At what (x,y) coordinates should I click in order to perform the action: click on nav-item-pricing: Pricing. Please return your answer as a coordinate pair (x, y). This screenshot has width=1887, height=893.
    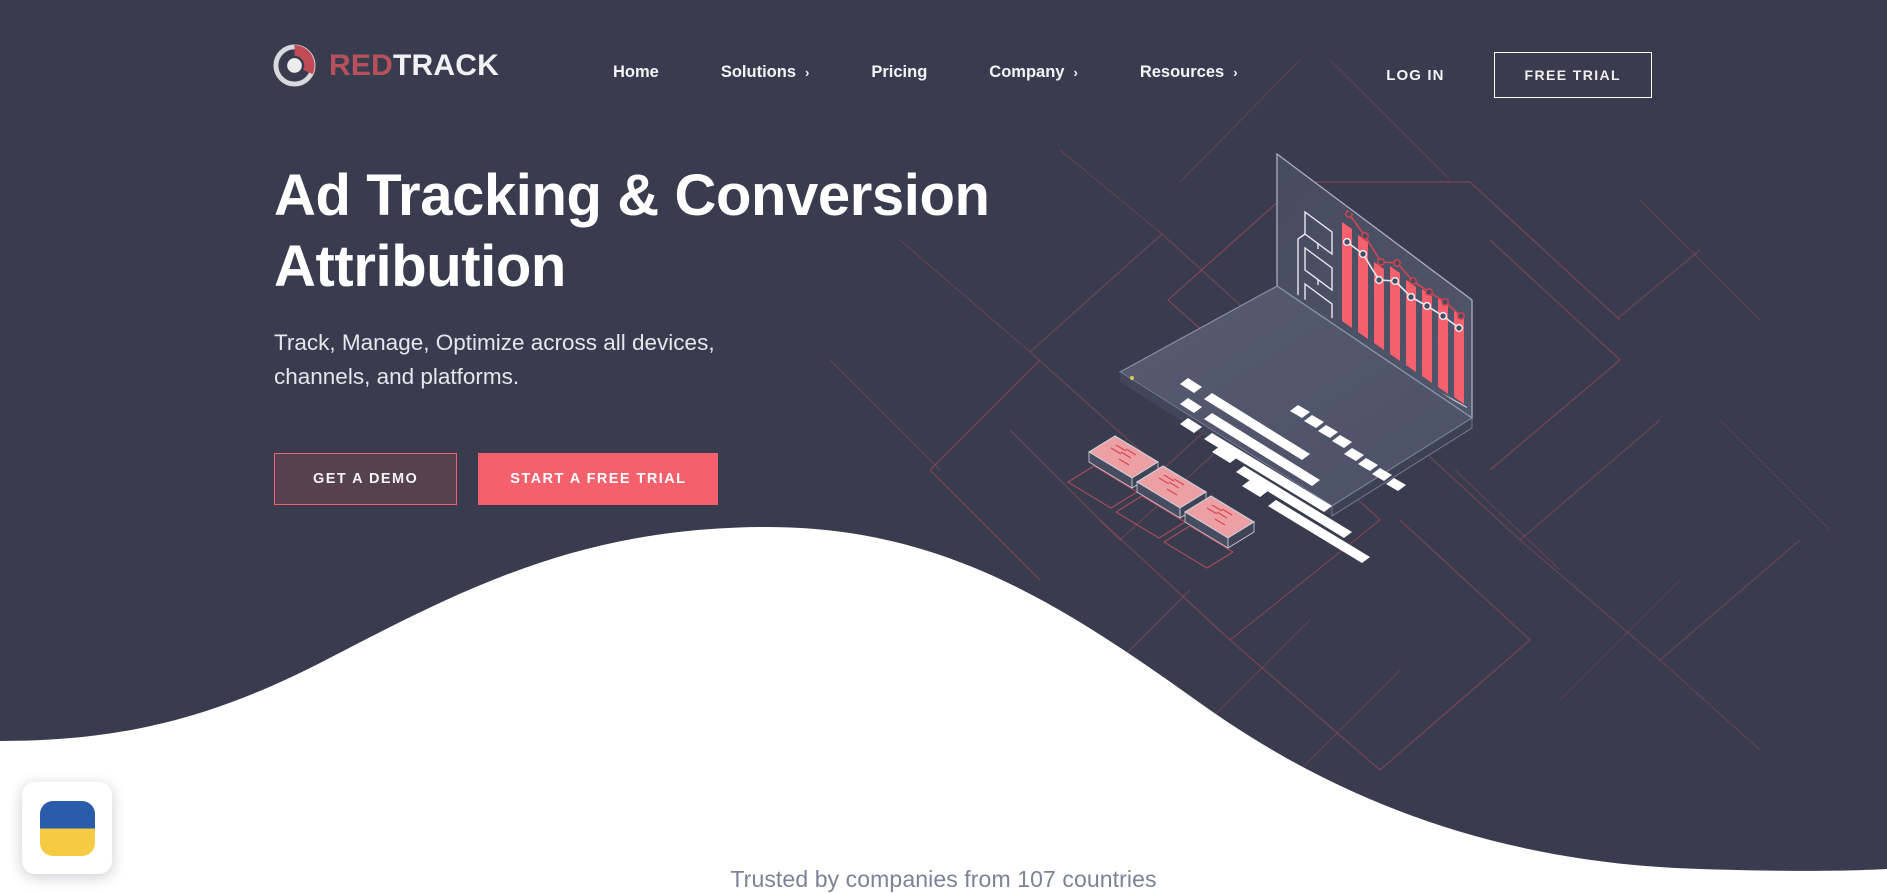
    Looking at the image, I should click on (899, 72).